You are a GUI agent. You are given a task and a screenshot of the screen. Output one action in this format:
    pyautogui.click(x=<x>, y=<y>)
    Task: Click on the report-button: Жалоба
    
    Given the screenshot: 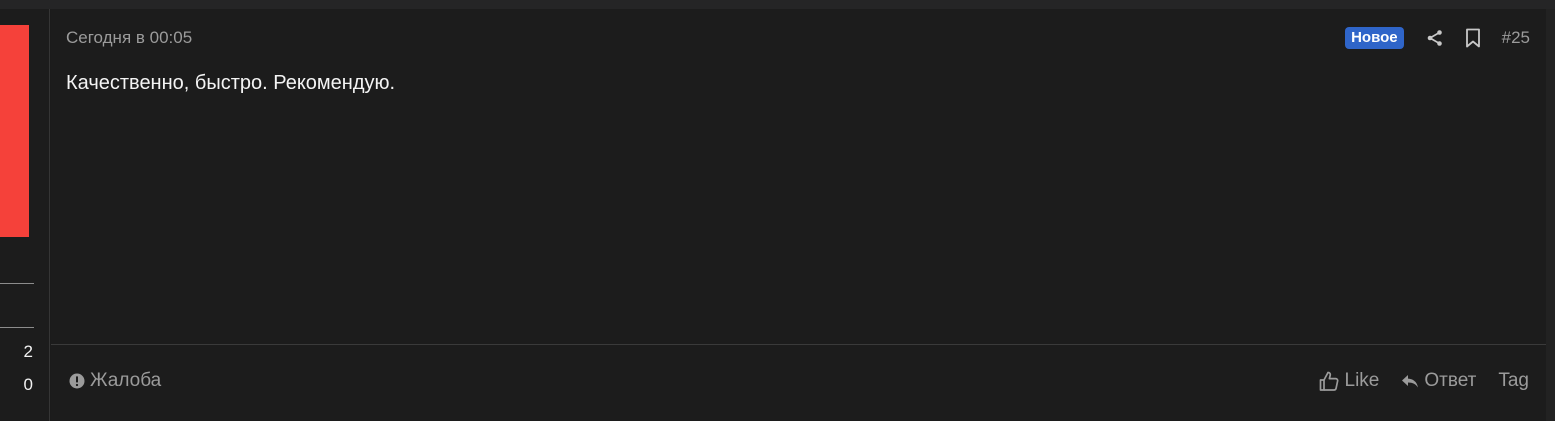 What is the action you would take?
    pyautogui.click(x=115, y=381)
    